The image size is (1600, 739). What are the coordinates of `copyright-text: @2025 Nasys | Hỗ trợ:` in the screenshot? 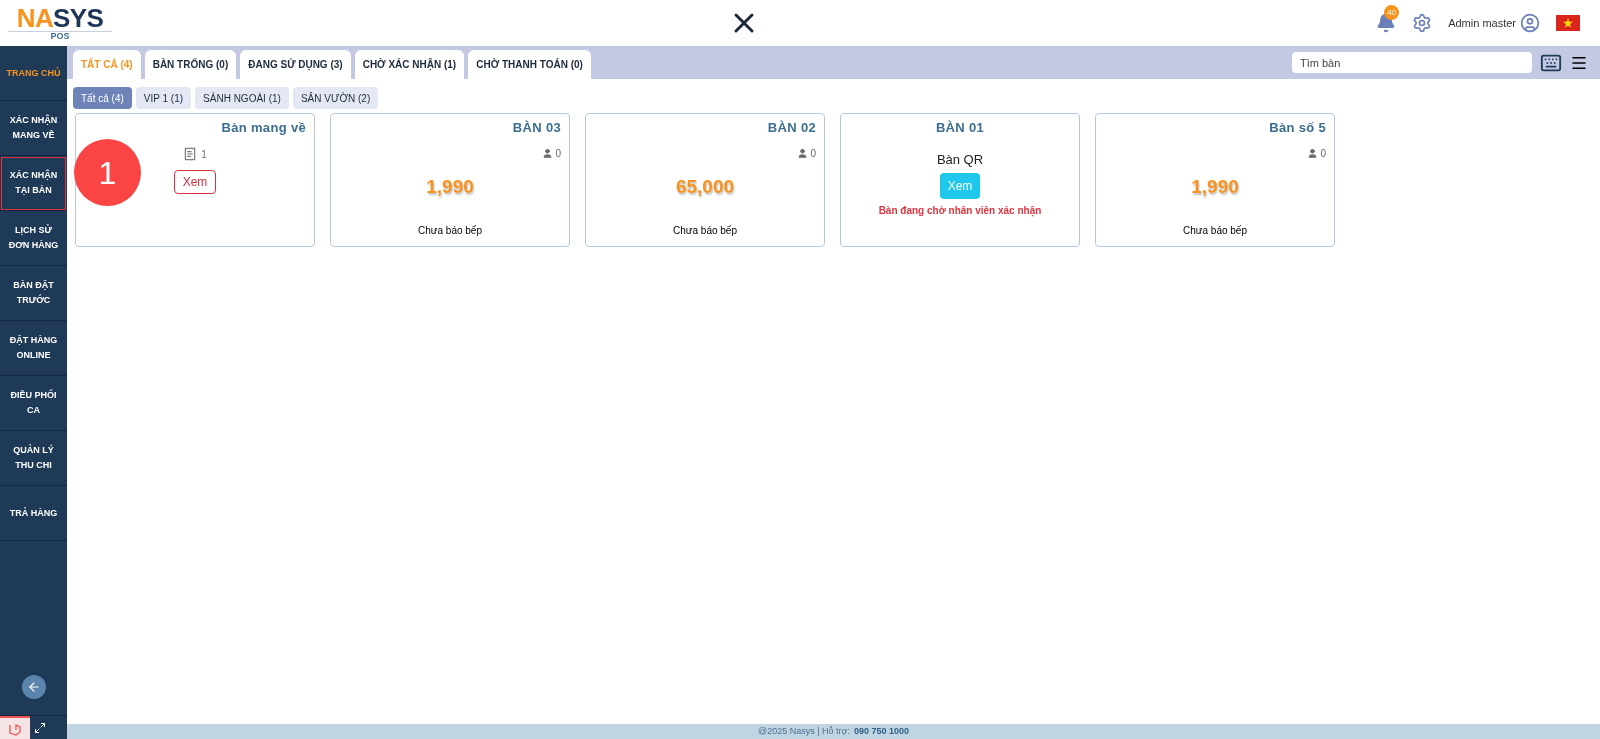 It's located at (804, 731).